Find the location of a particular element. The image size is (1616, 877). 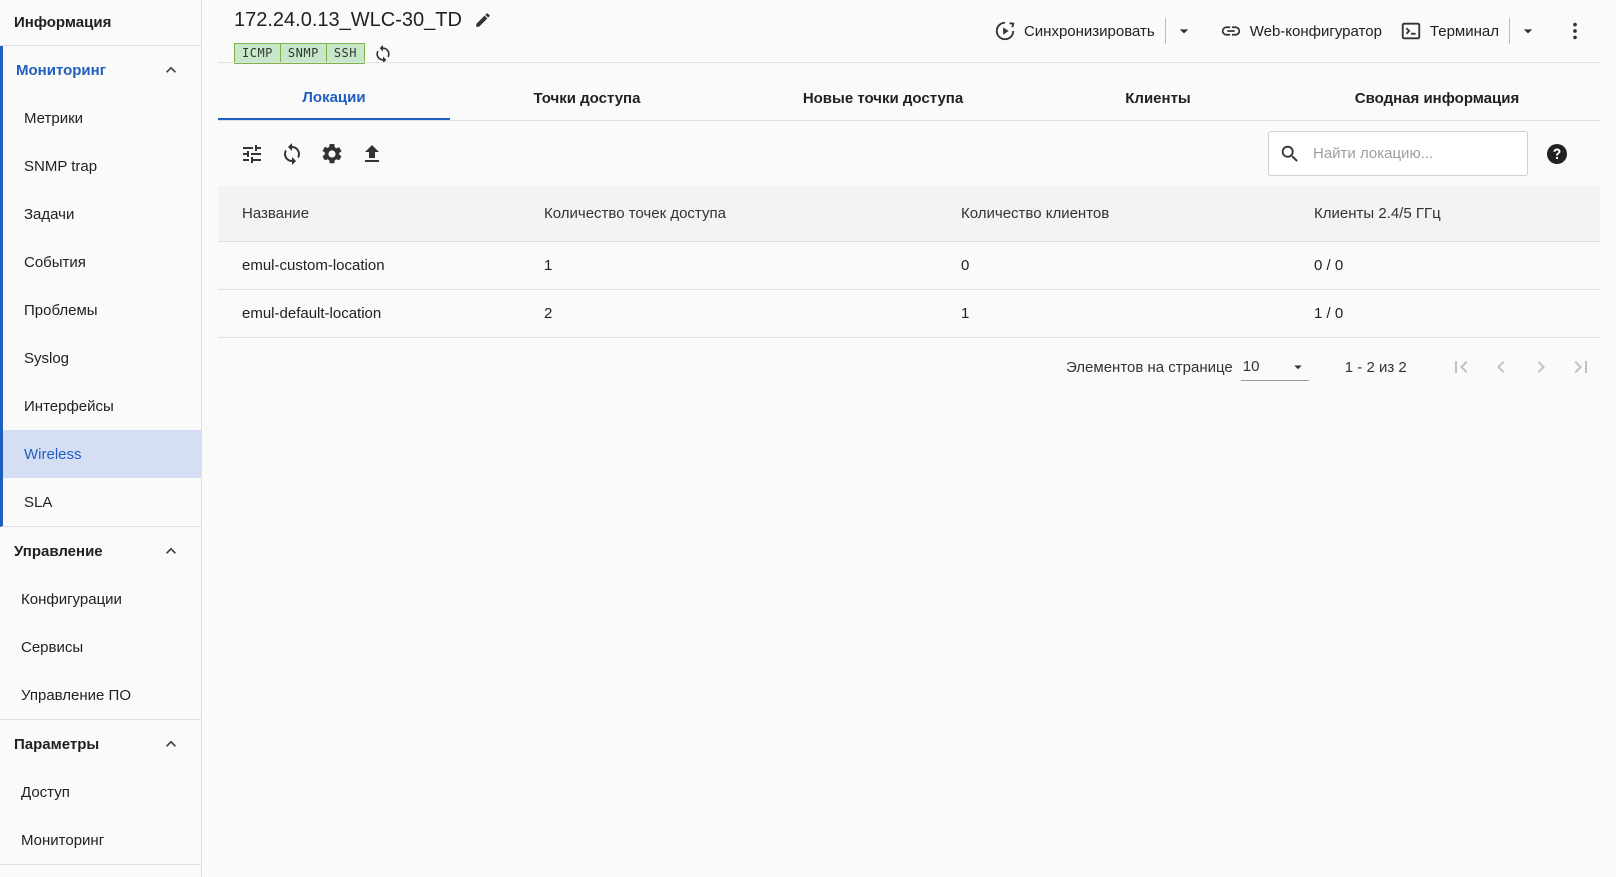

column-header-name: Название is located at coordinates (381, 213).